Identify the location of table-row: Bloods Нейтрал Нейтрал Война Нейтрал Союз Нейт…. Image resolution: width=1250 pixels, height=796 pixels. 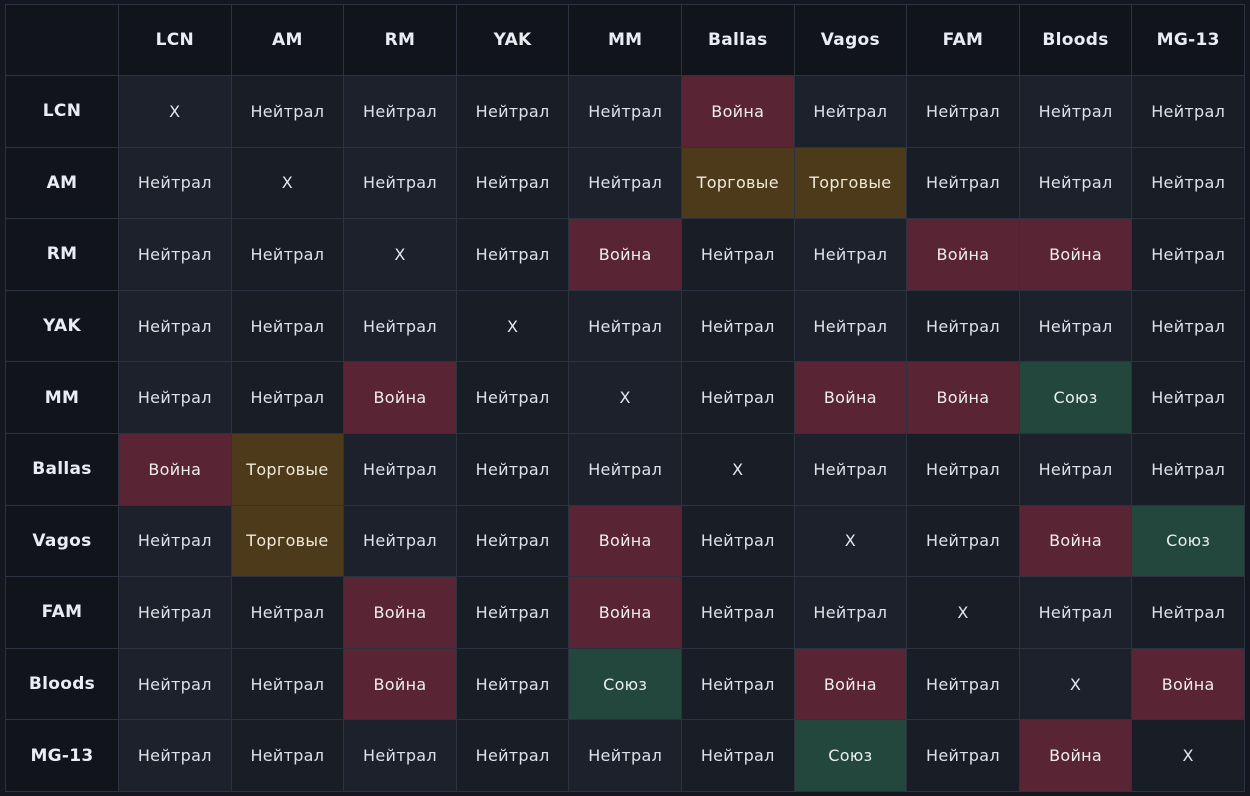
(625, 684).